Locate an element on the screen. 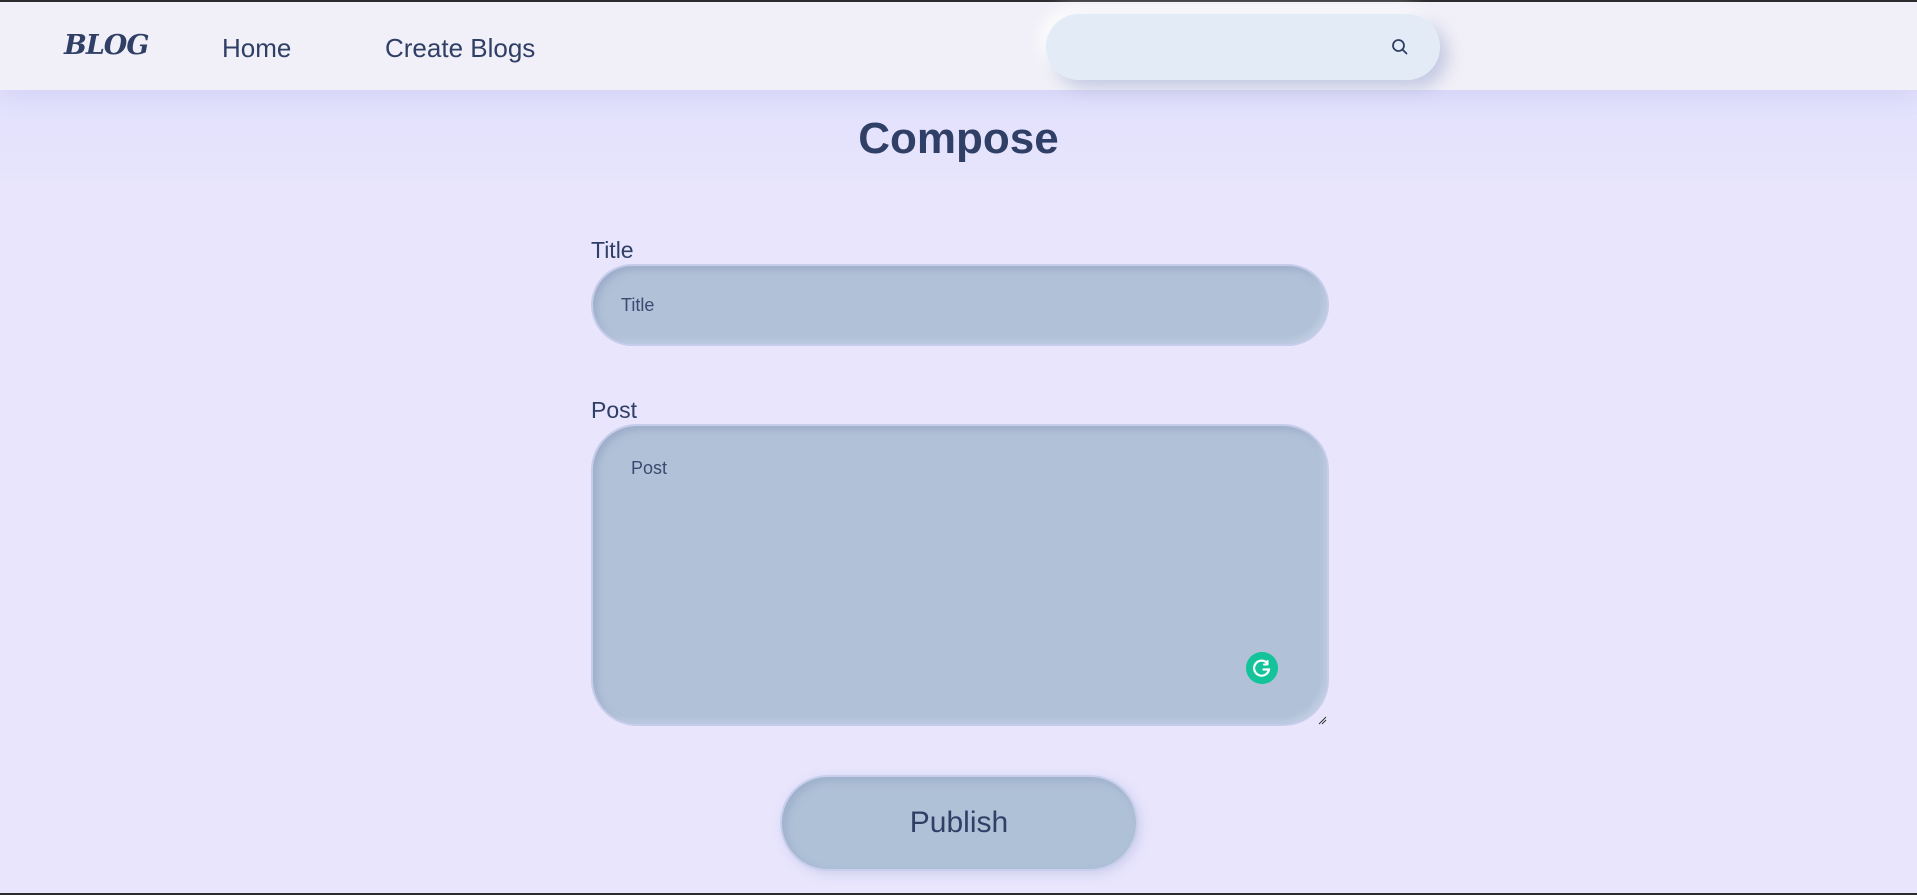 This screenshot has width=1917, height=895. page-title: Compose is located at coordinates (958, 138).